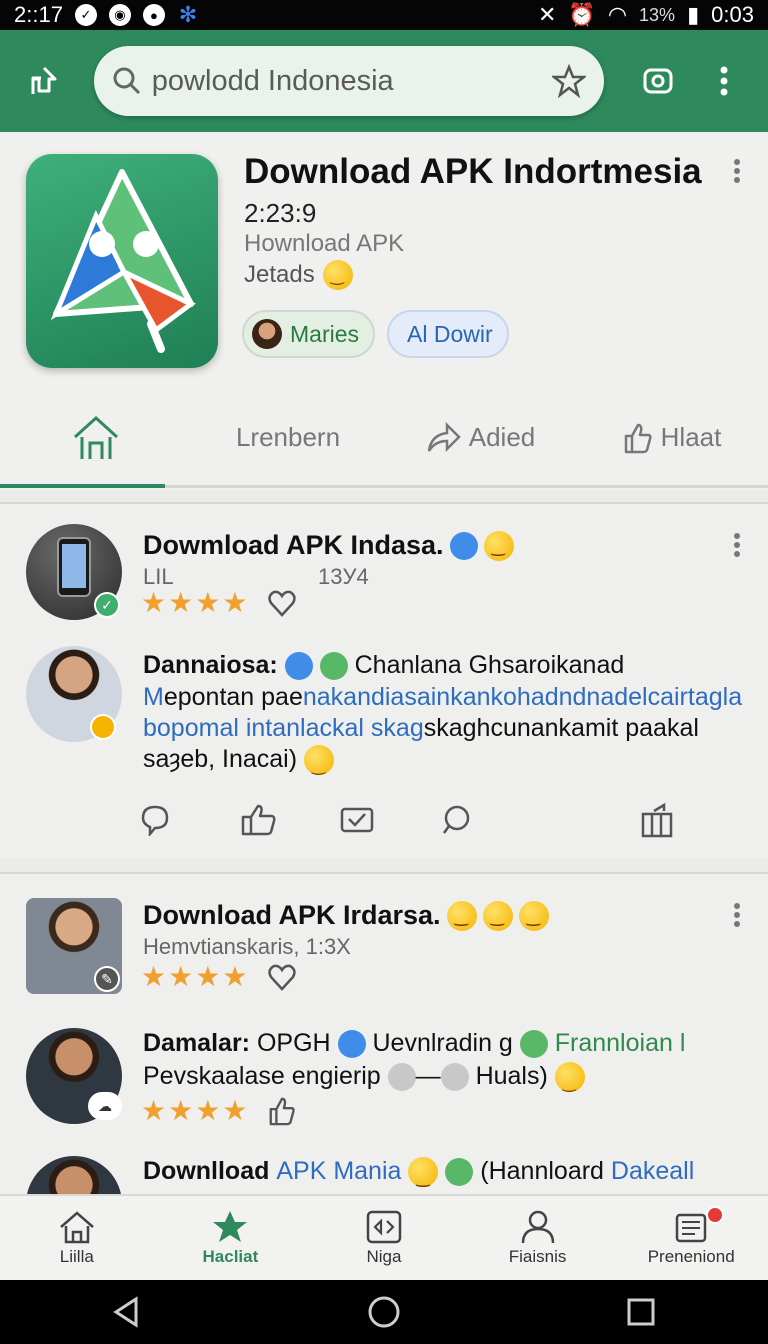 Image resolution: width=768 pixels, height=1344 pixels. I want to click on chip-label: Maries, so click(325, 333).